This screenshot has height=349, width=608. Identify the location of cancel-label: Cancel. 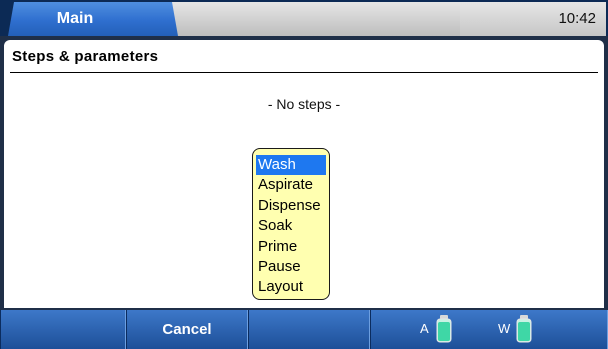
(187, 329).